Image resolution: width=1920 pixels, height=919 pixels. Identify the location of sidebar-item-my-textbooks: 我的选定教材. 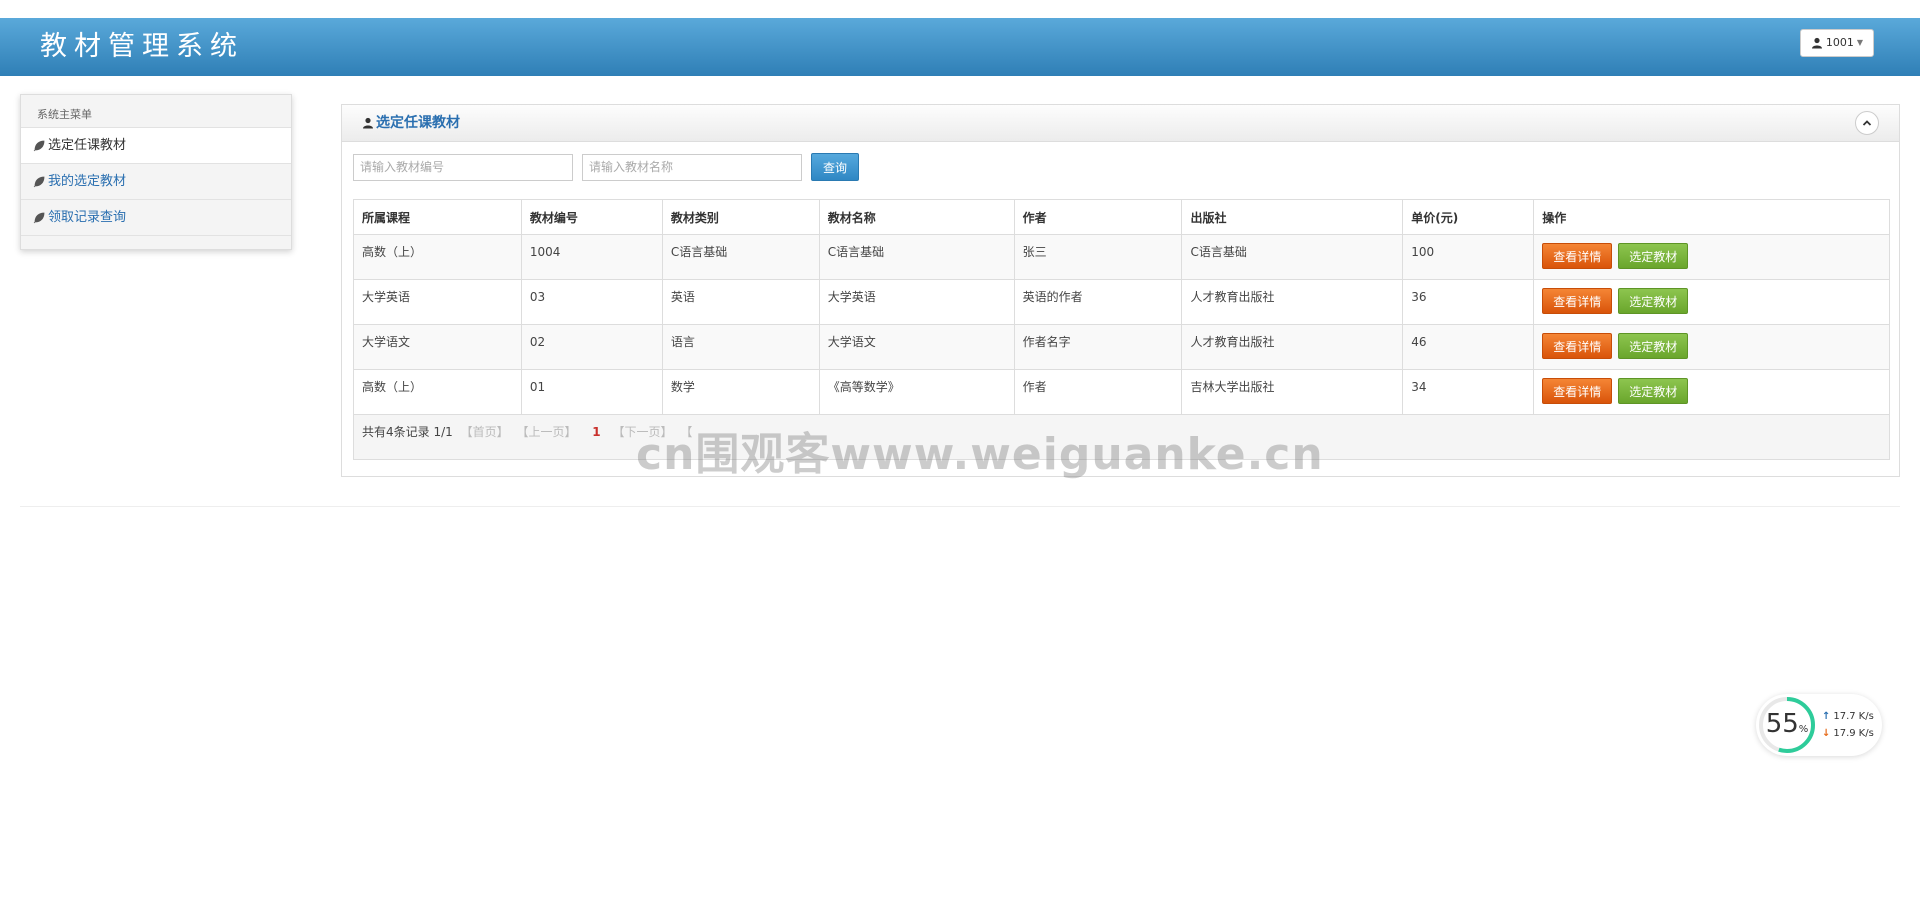
(156, 181).